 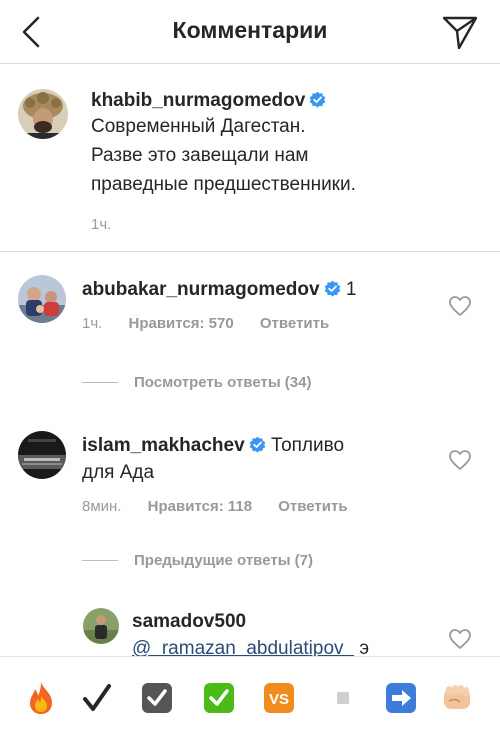 I want to click on emoji-checkbox, so click(x=157, y=698).